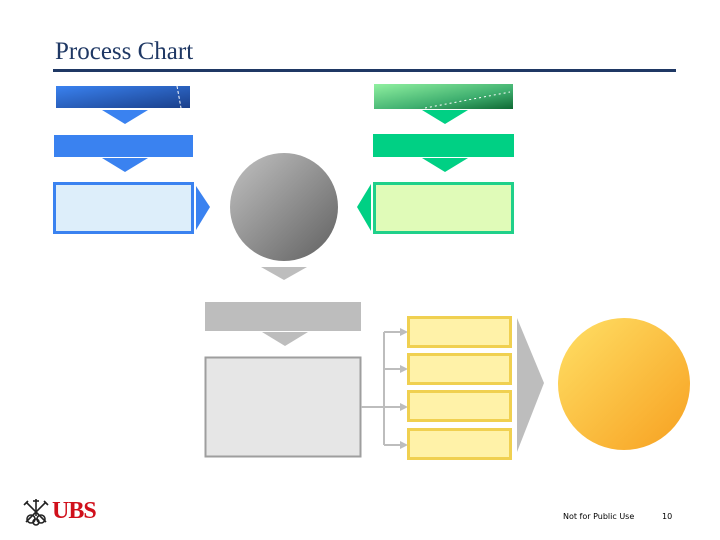 The width and height of the screenshot is (720, 540). Describe the element at coordinates (284, 207) in the screenshot. I see `center-circle` at that location.